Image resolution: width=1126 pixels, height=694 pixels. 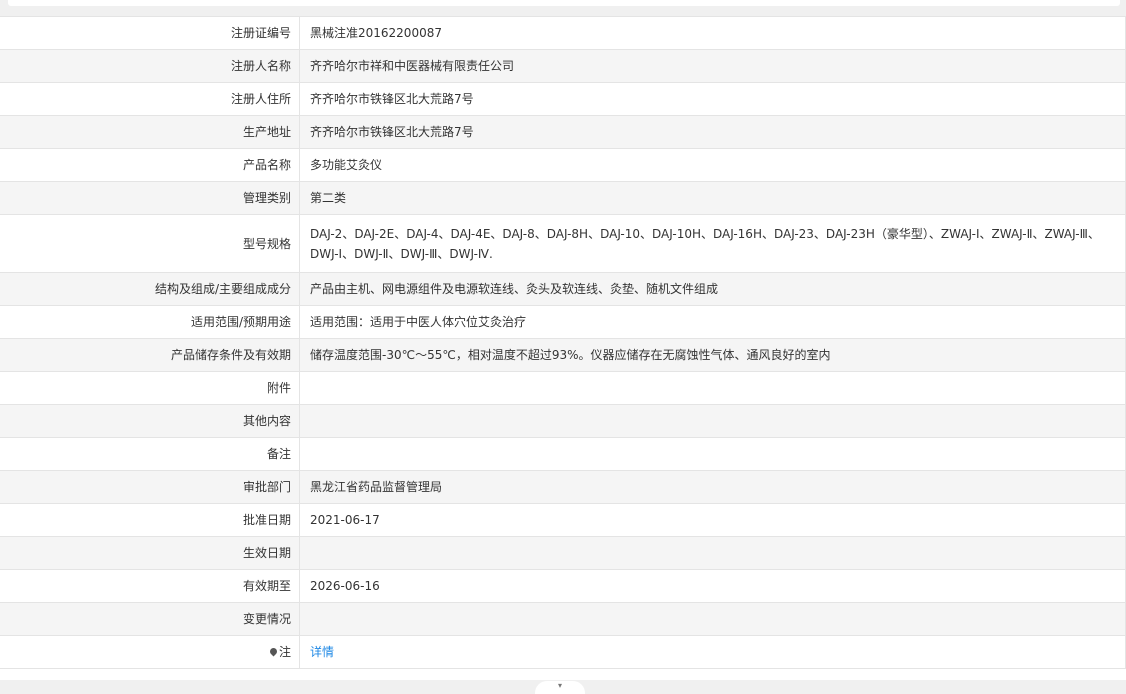 I want to click on row-label: 批准日期, so click(x=150, y=520).